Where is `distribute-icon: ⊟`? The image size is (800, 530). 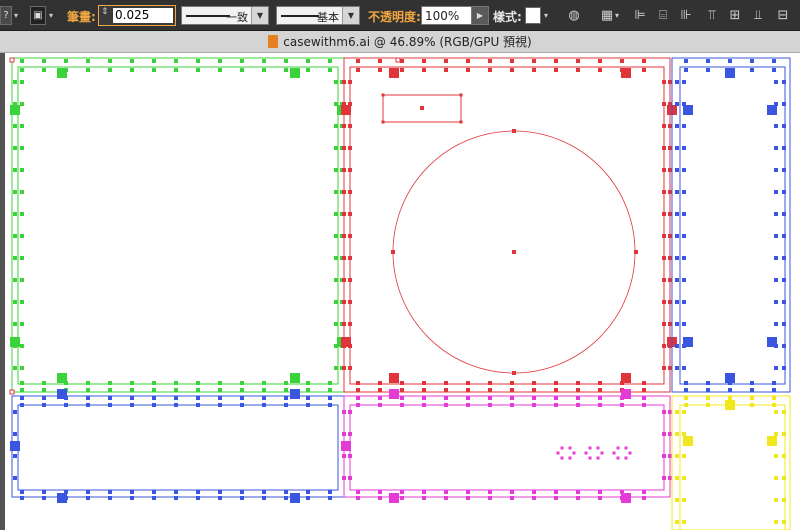 distribute-icon: ⊟ is located at coordinates (783, 15).